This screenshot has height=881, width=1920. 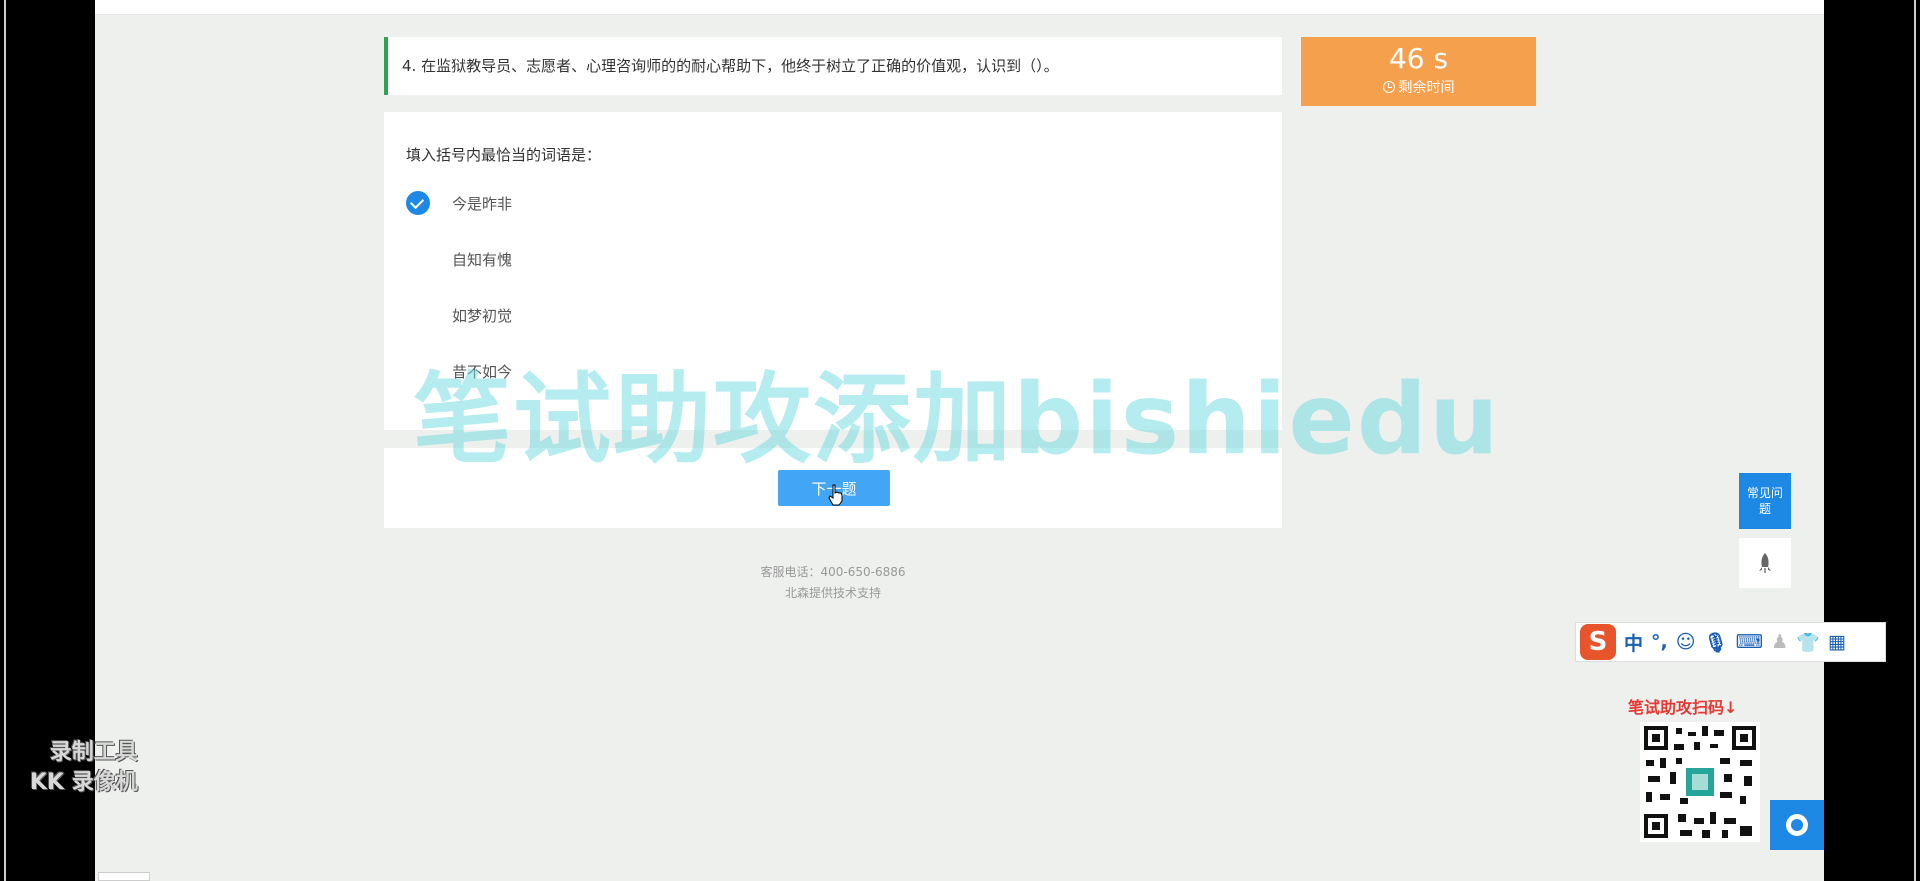 What do you see at coordinates (418, 203) in the screenshot?
I see `checked-radio-icon` at bounding box center [418, 203].